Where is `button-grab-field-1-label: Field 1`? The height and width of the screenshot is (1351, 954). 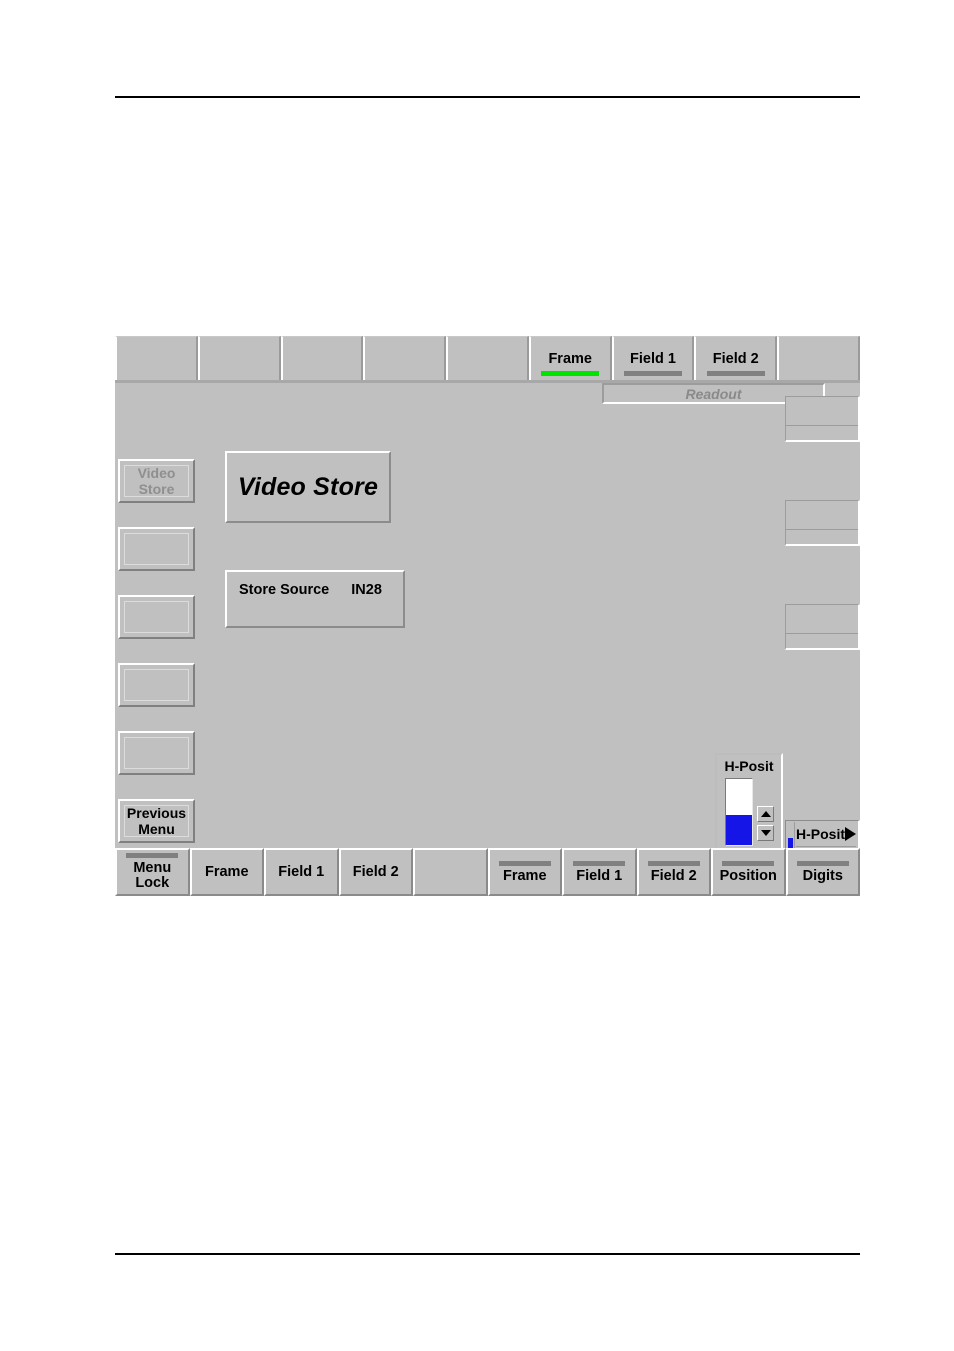
button-grab-field-1-label: Field 1 is located at coordinates (301, 871).